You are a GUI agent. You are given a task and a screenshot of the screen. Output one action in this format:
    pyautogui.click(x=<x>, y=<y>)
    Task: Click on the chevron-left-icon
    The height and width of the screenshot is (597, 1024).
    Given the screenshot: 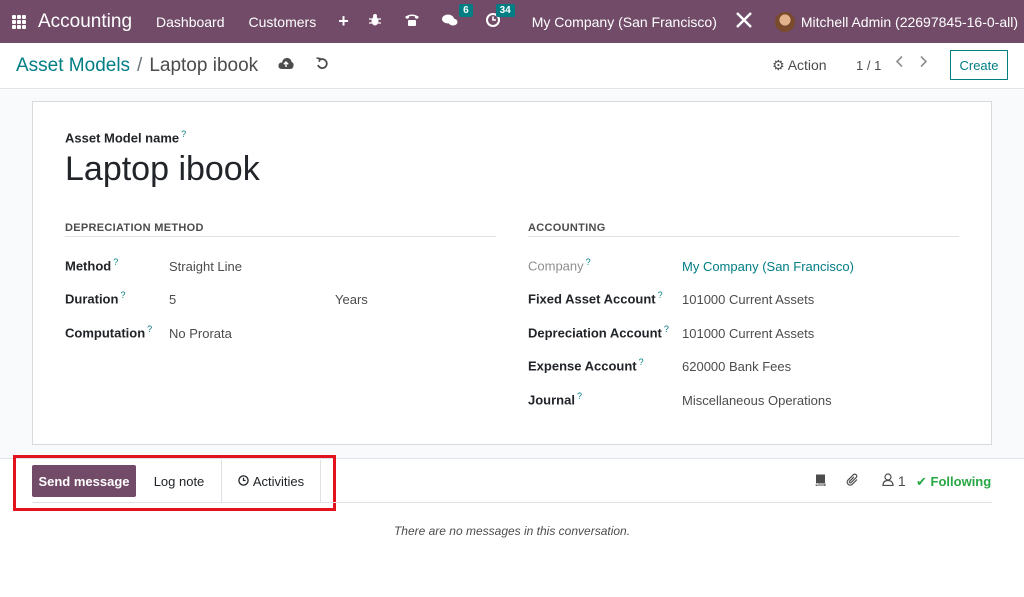 What is the action you would take?
    pyautogui.click(x=900, y=63)
    